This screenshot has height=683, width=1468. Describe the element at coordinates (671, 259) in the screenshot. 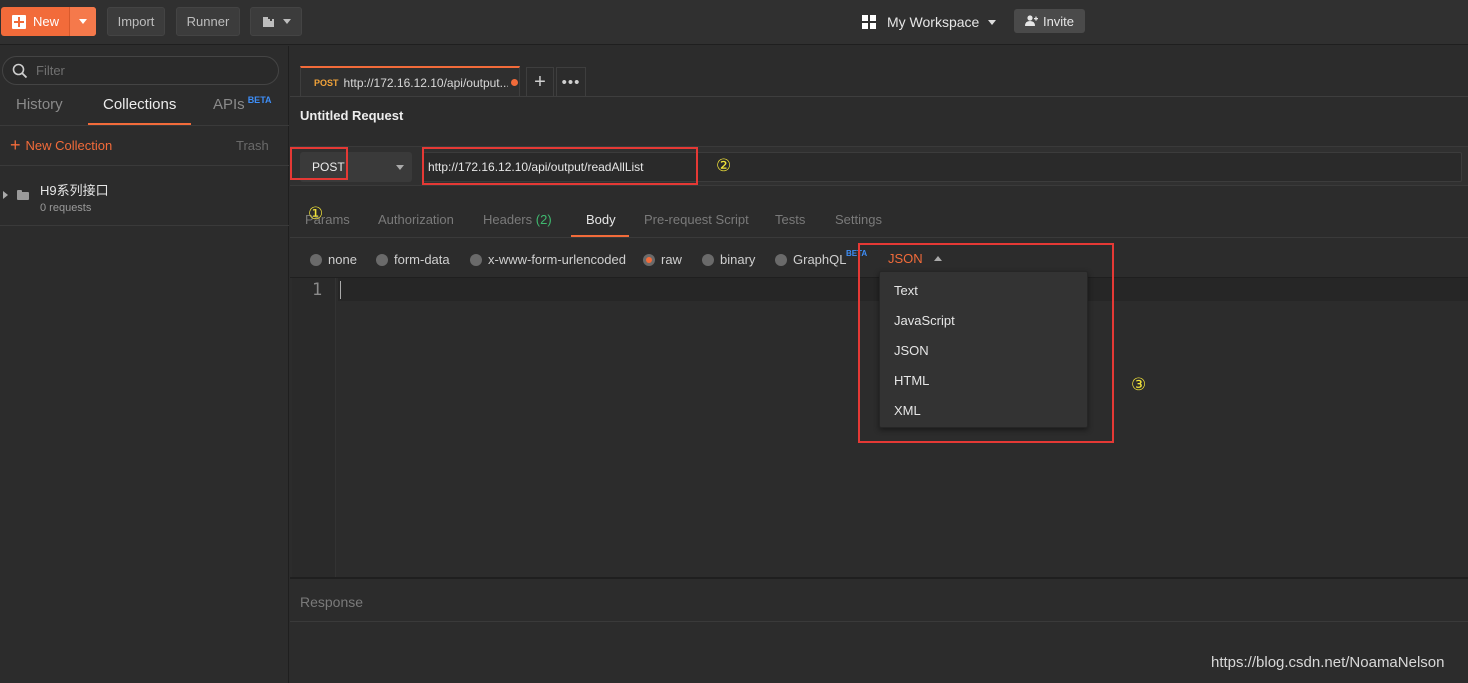

I see `radio-label: raw` at that location.